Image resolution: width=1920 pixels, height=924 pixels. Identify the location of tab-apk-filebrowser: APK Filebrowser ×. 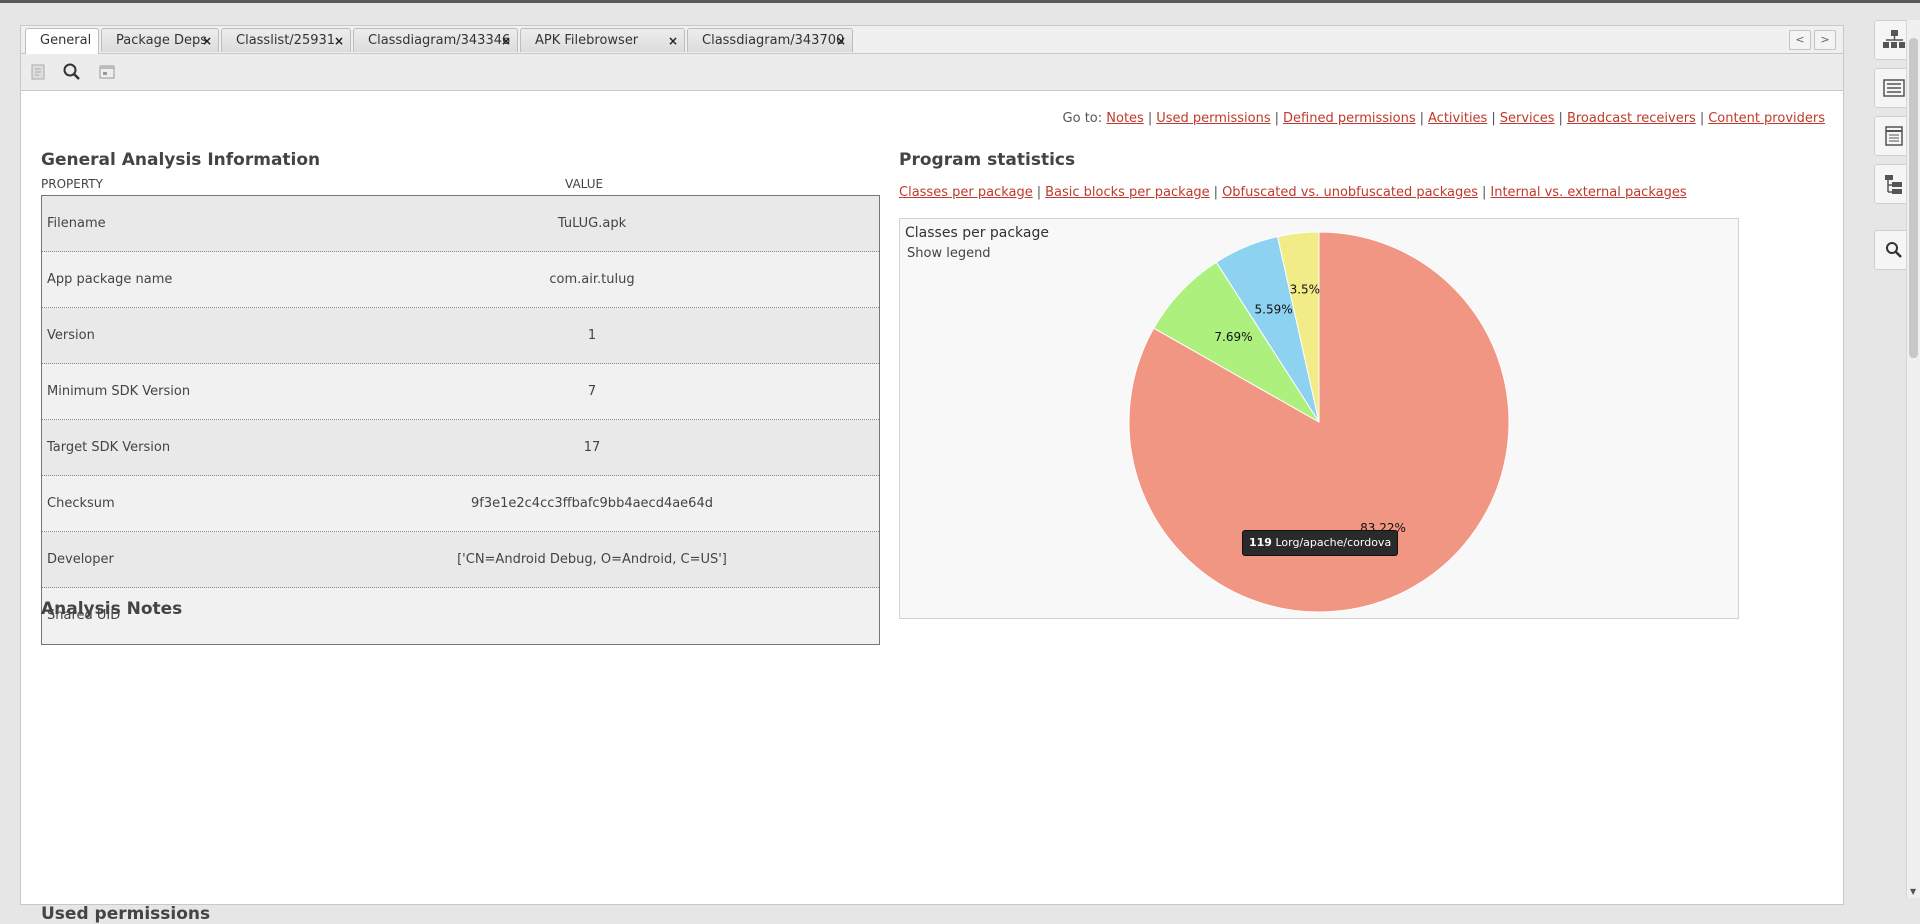
(602, 40).